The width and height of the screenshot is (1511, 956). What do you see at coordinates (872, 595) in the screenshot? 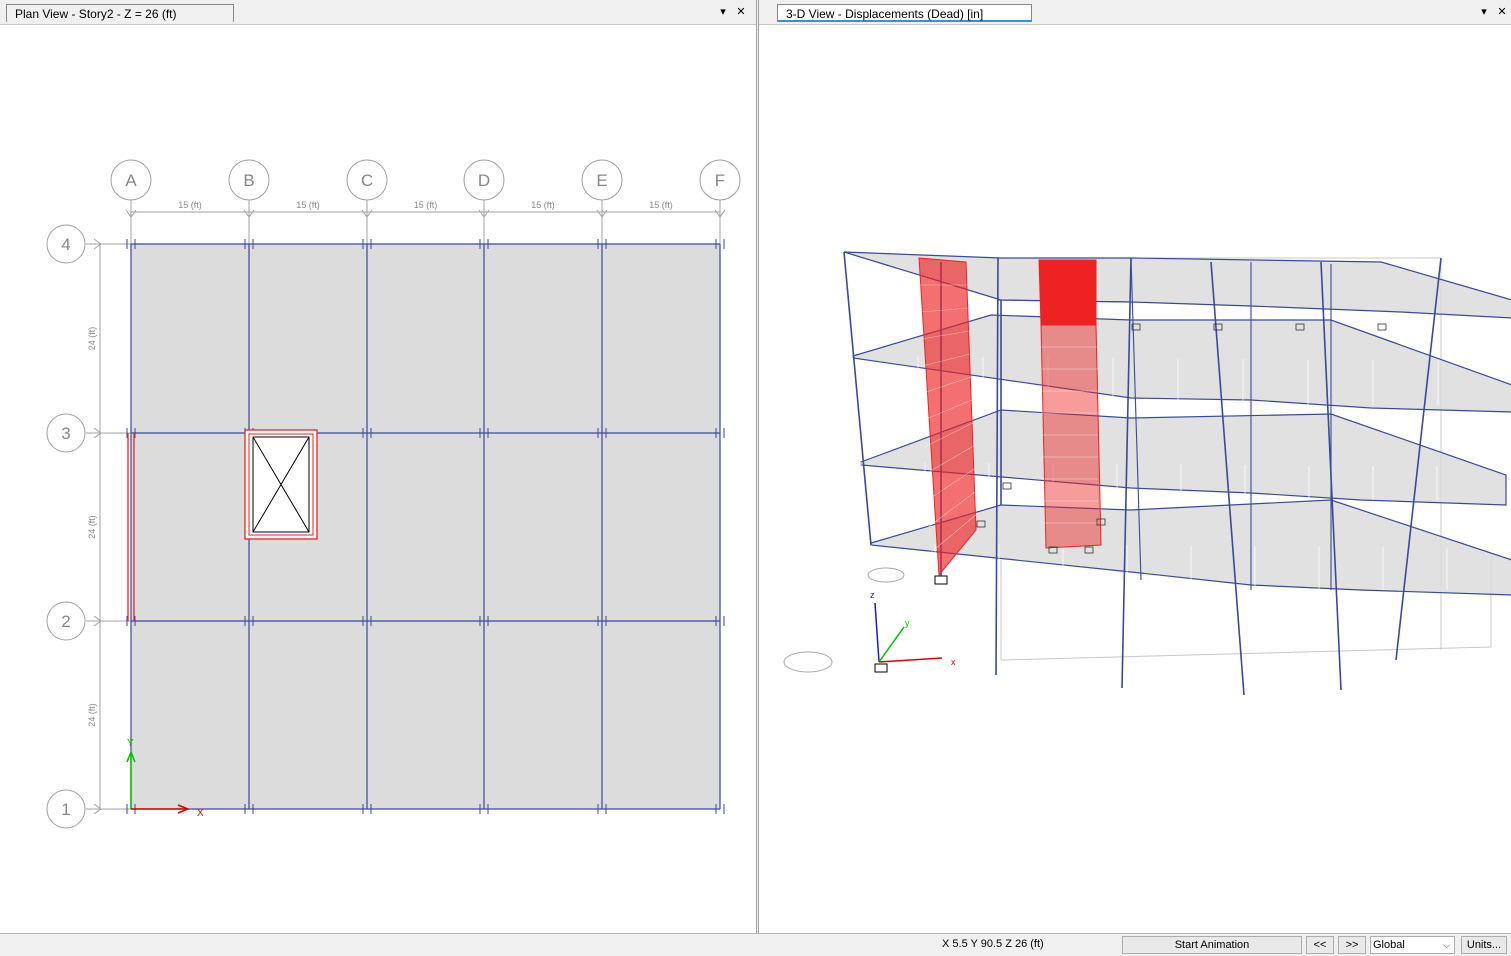
I see `z-axis-label: z` at bounding box center [872, 595].